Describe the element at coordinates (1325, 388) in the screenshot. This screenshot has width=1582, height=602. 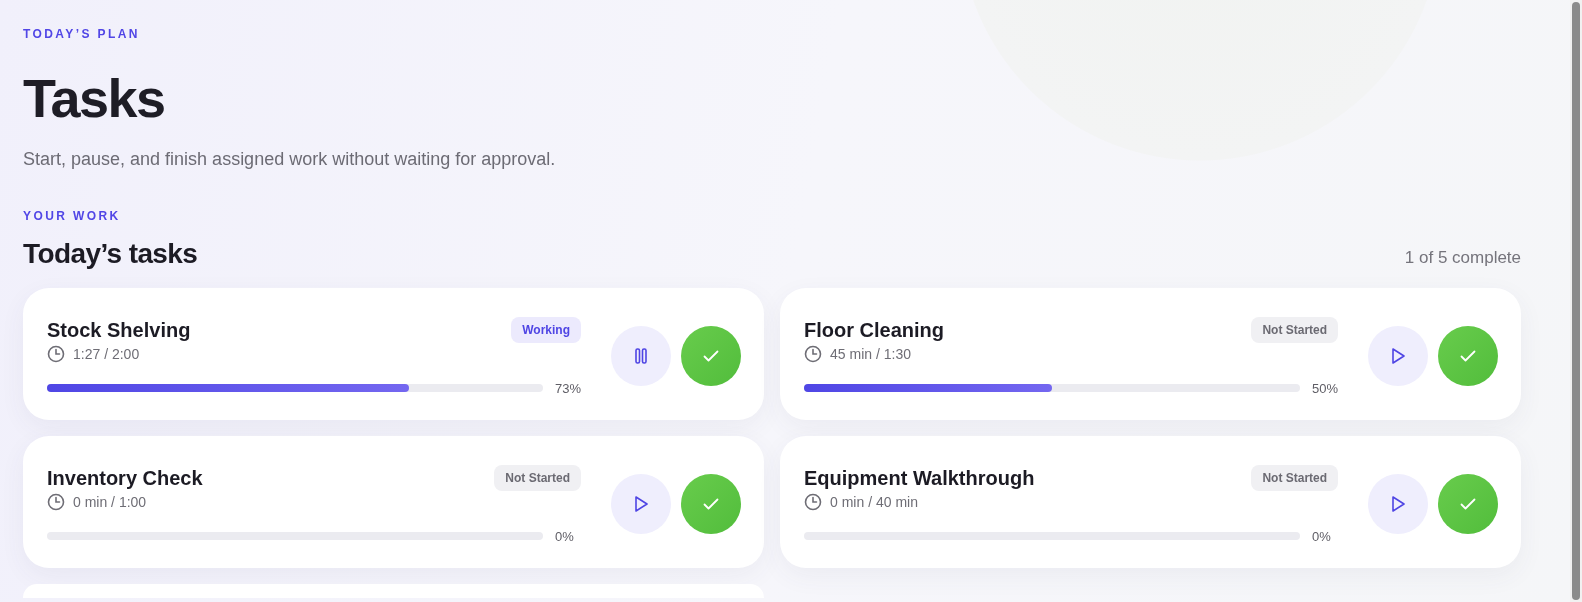
I see `progress-percent: 50%` at that location.